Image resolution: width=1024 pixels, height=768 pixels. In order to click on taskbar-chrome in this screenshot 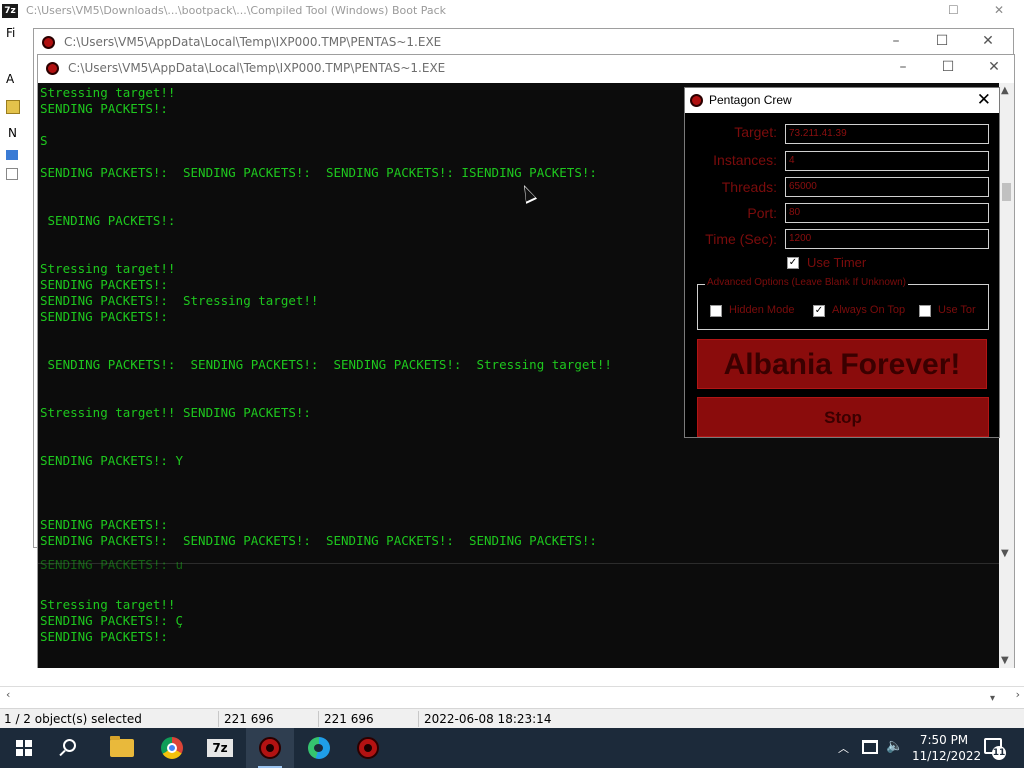, I will do `click(172, 748)`.